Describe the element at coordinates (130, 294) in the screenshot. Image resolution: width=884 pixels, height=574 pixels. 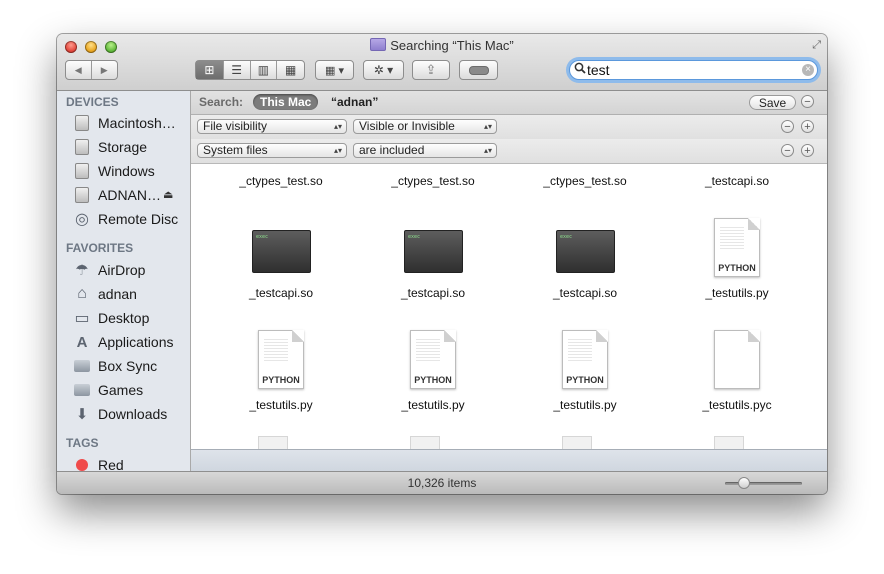
I see `sidebar-item-adnan: ⌂ adnan` at that location.